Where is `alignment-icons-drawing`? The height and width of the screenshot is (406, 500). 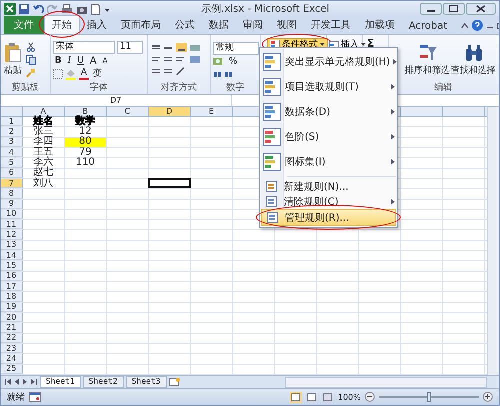
alignment-icons-drawing is located at coordinates (176, 60).